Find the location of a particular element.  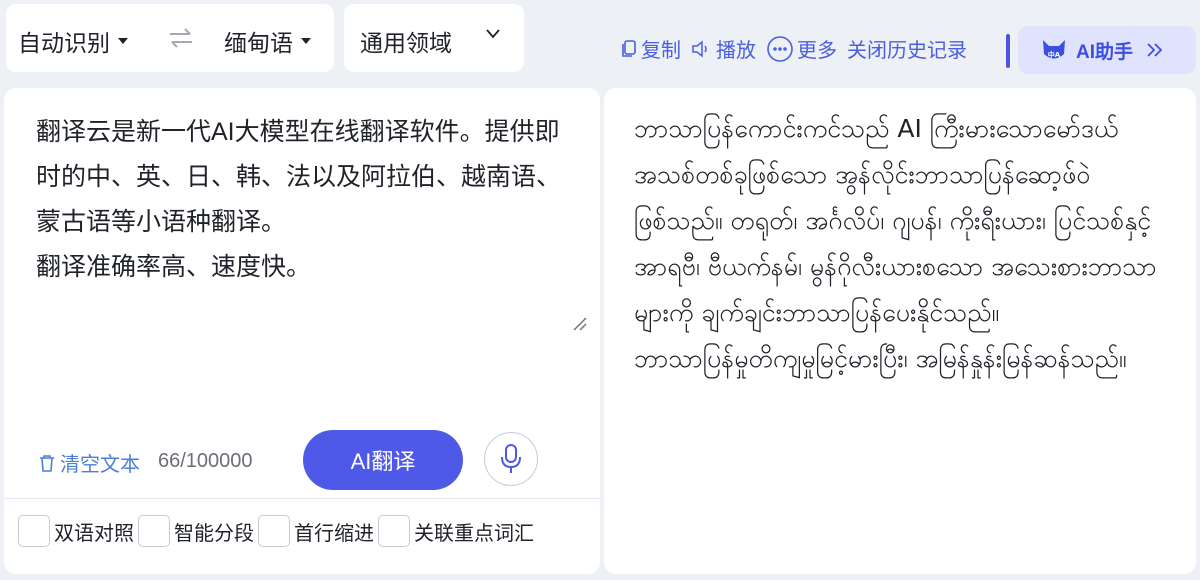

ai-helper-label: AI助手 is located at coordinates (1105, 52).